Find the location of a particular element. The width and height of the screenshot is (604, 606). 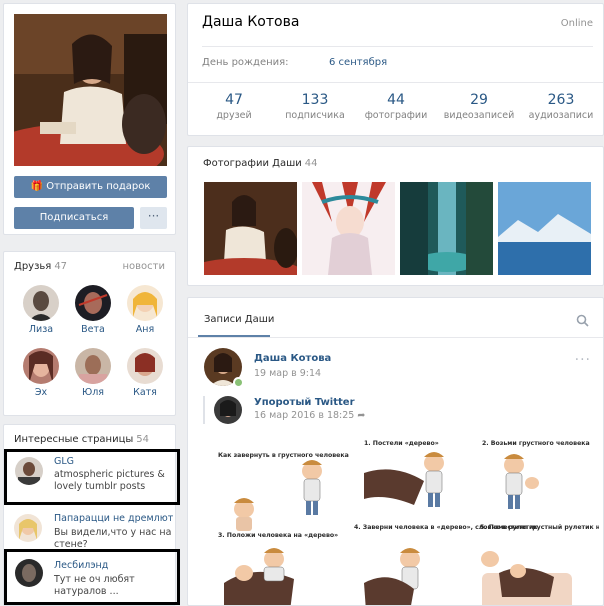

stat-photos: 44 фотографии is located at coordinates (396, 106).